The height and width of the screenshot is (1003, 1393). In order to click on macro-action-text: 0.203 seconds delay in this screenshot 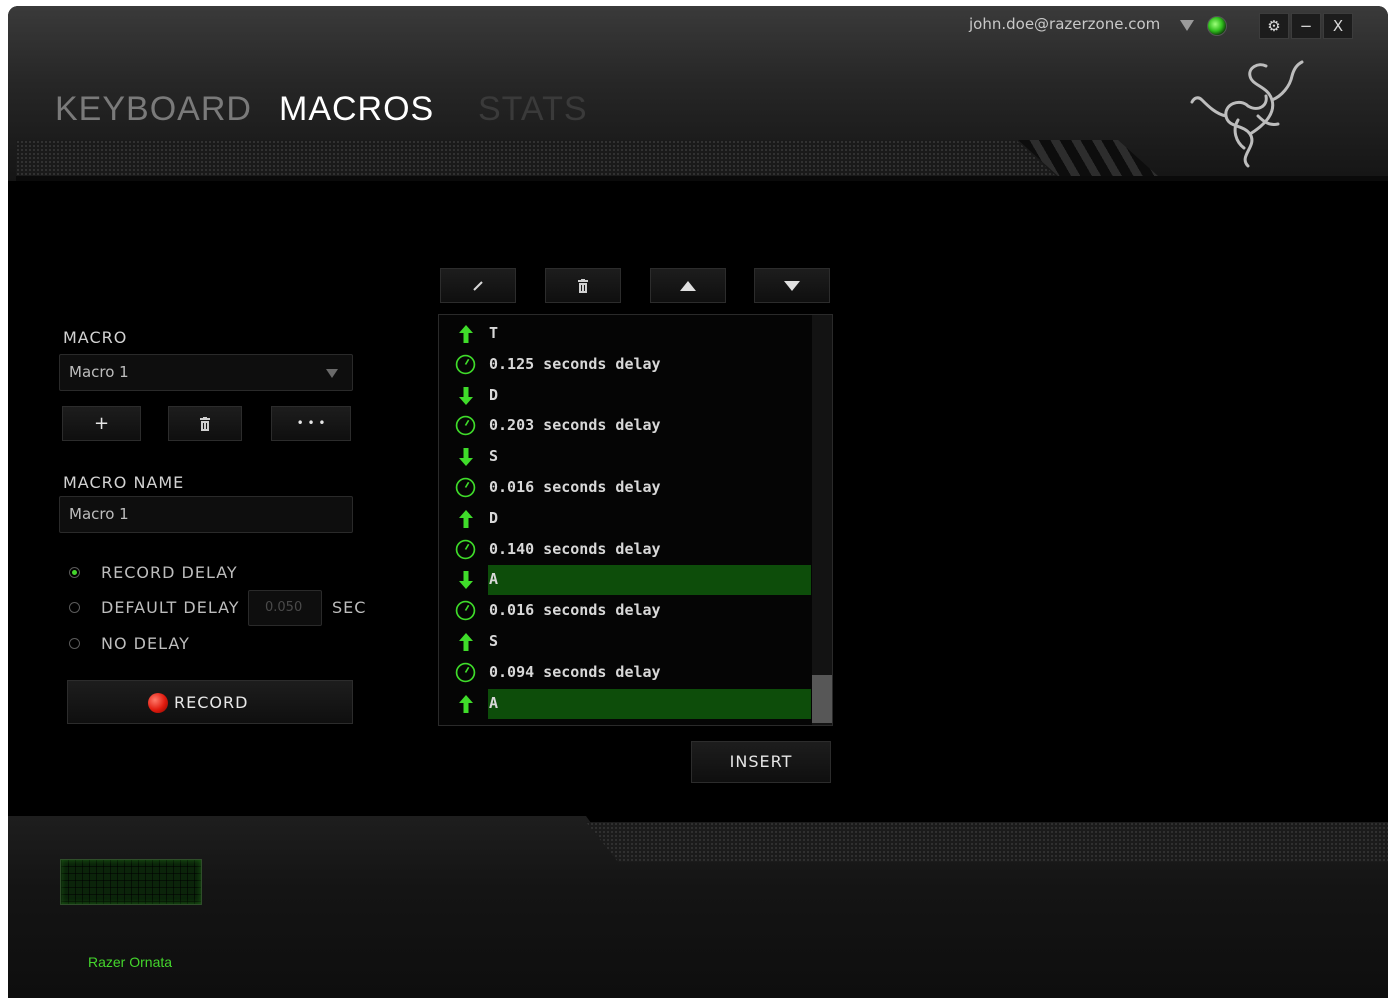, I will do `click(575, 425)`.